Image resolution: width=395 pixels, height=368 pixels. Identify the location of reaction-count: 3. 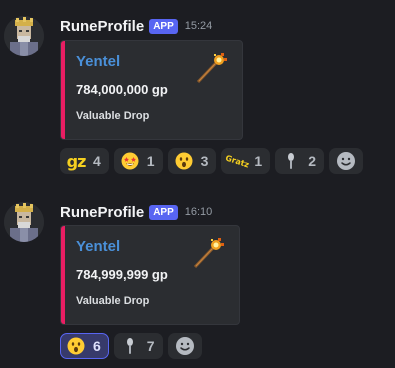
(204, 161).